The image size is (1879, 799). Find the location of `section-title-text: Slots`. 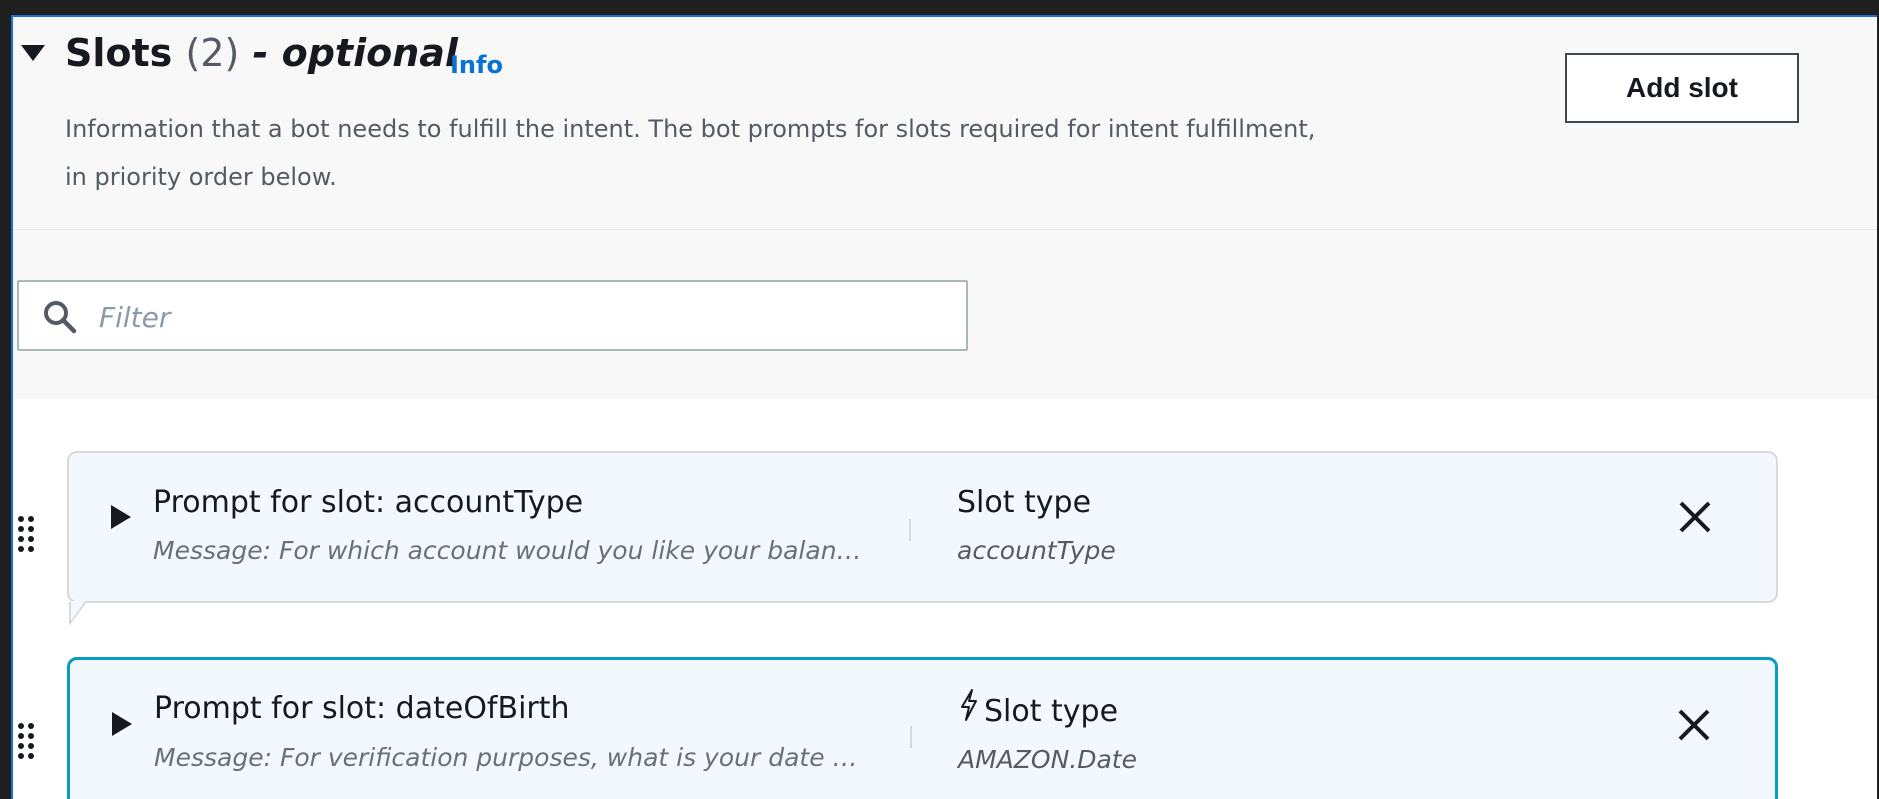

section-title-text: Slots is located at coordinates (119, 53).